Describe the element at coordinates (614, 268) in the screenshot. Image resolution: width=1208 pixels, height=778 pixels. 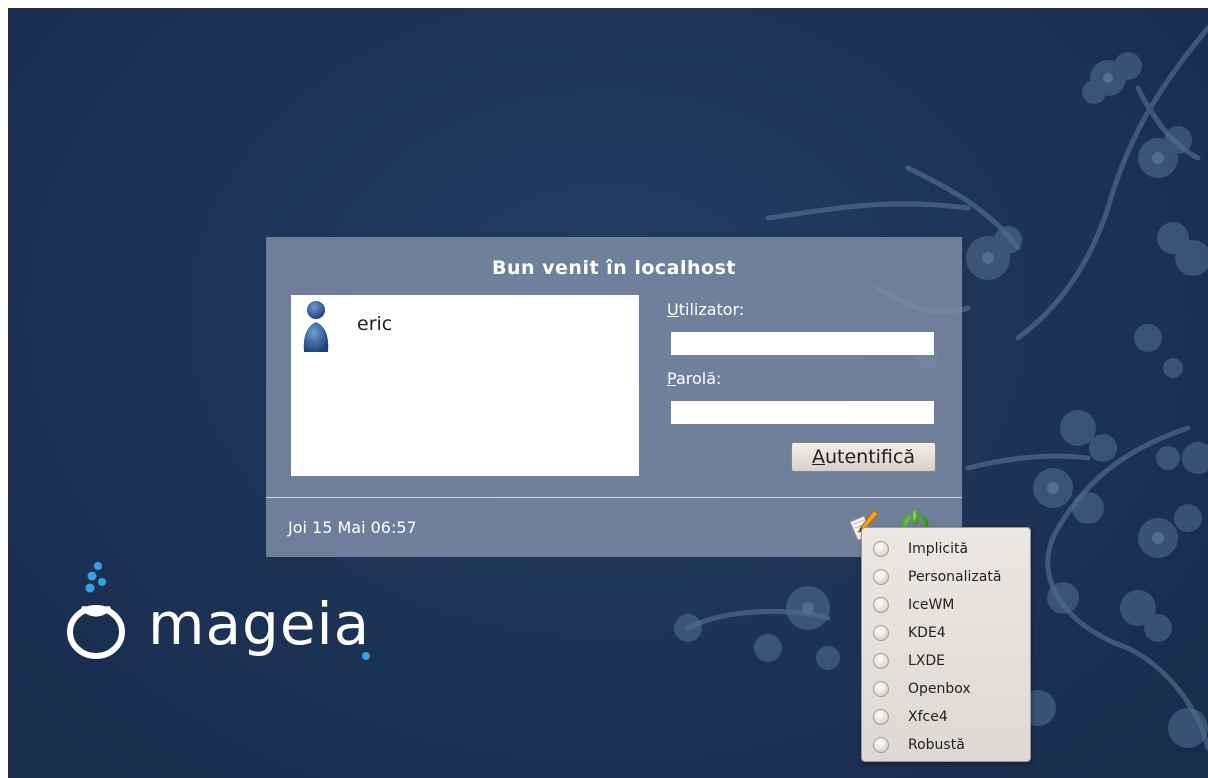
I see `welcome-title: Bun venit în localhost` at that location.